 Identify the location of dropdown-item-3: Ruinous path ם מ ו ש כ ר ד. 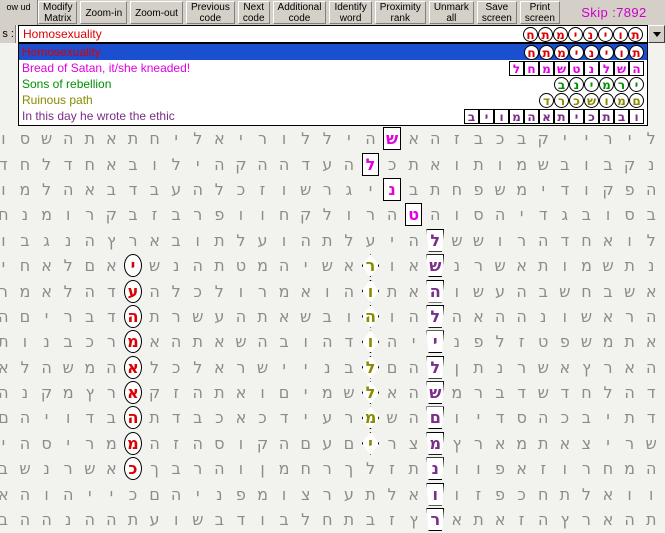
(333, 100).